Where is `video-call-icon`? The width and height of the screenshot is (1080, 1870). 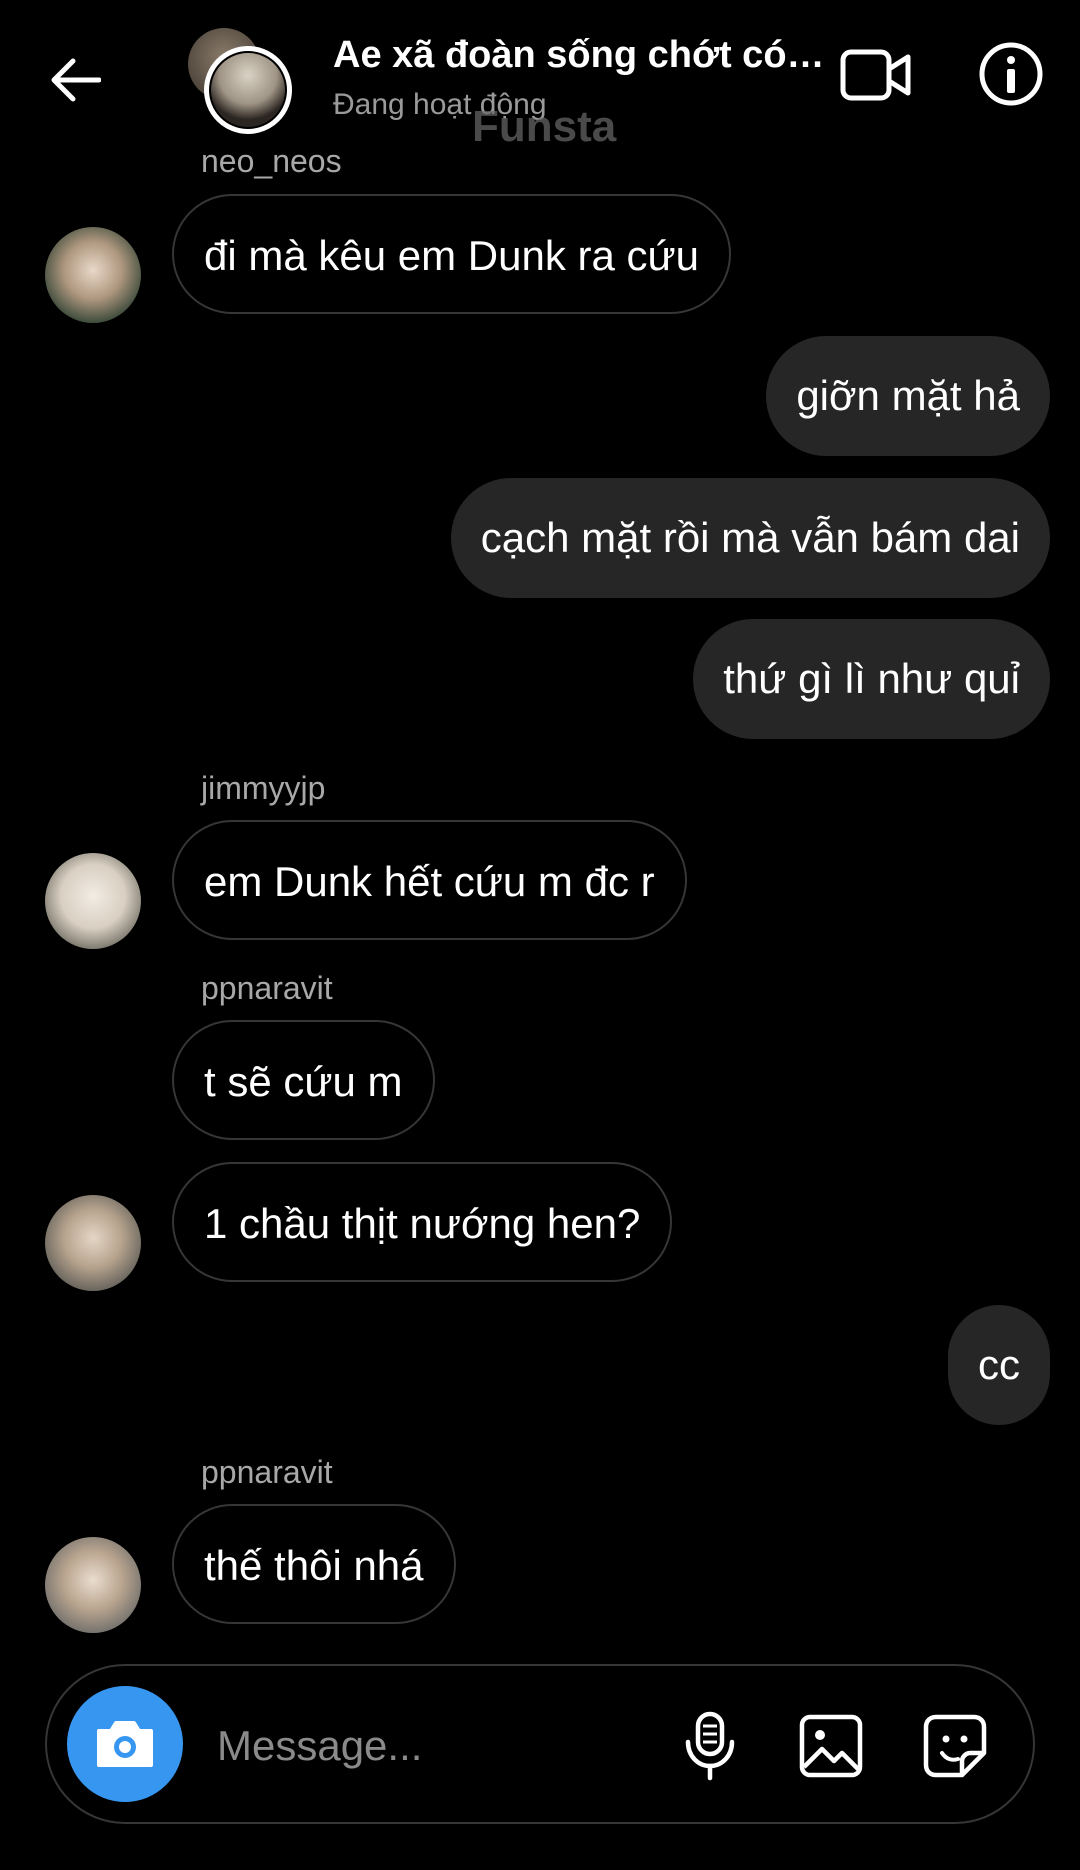
video-call-icon is located at coordinates (875, 75).